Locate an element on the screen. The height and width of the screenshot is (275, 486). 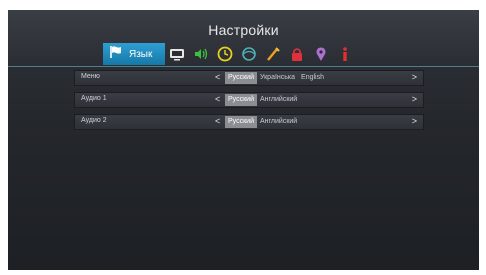
info-icon is located at coordinates (345, 54).